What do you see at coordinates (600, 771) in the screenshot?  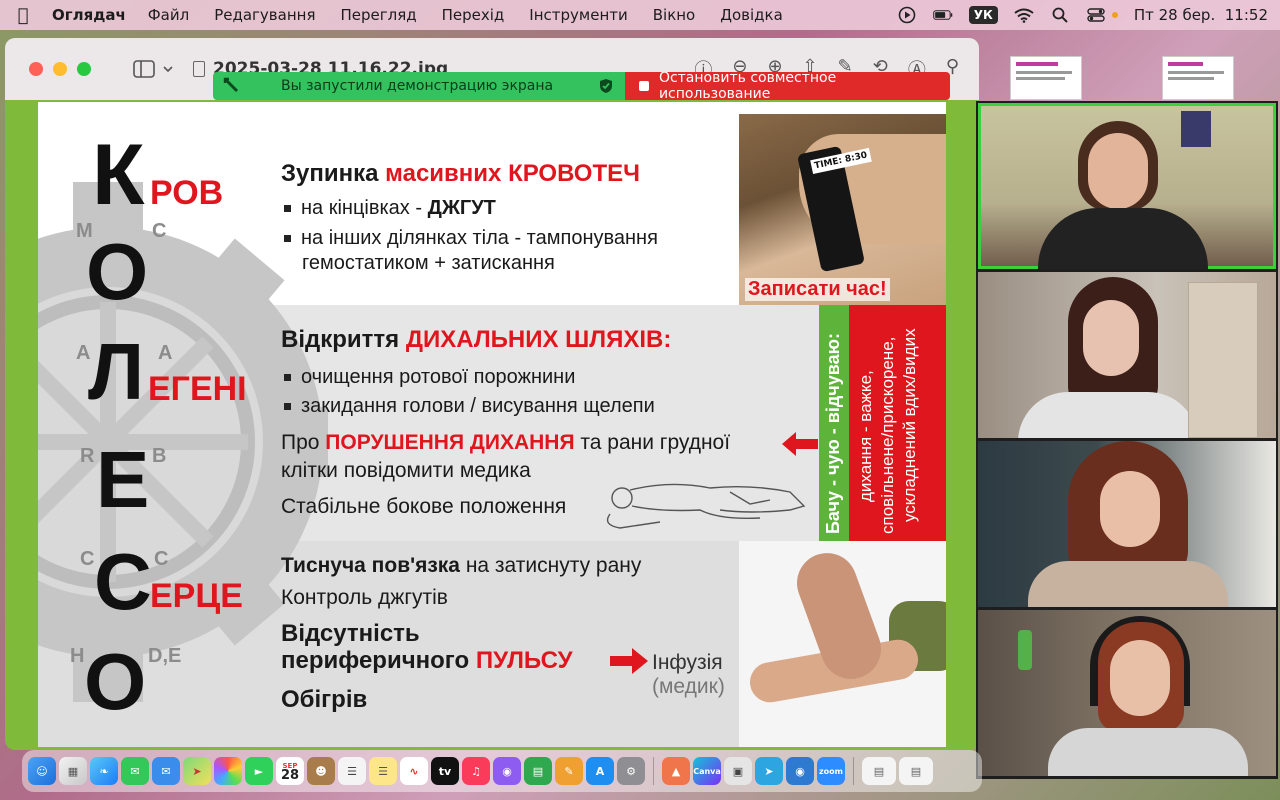 I see `app-store-icon: A` at bounding box center [600, 771].